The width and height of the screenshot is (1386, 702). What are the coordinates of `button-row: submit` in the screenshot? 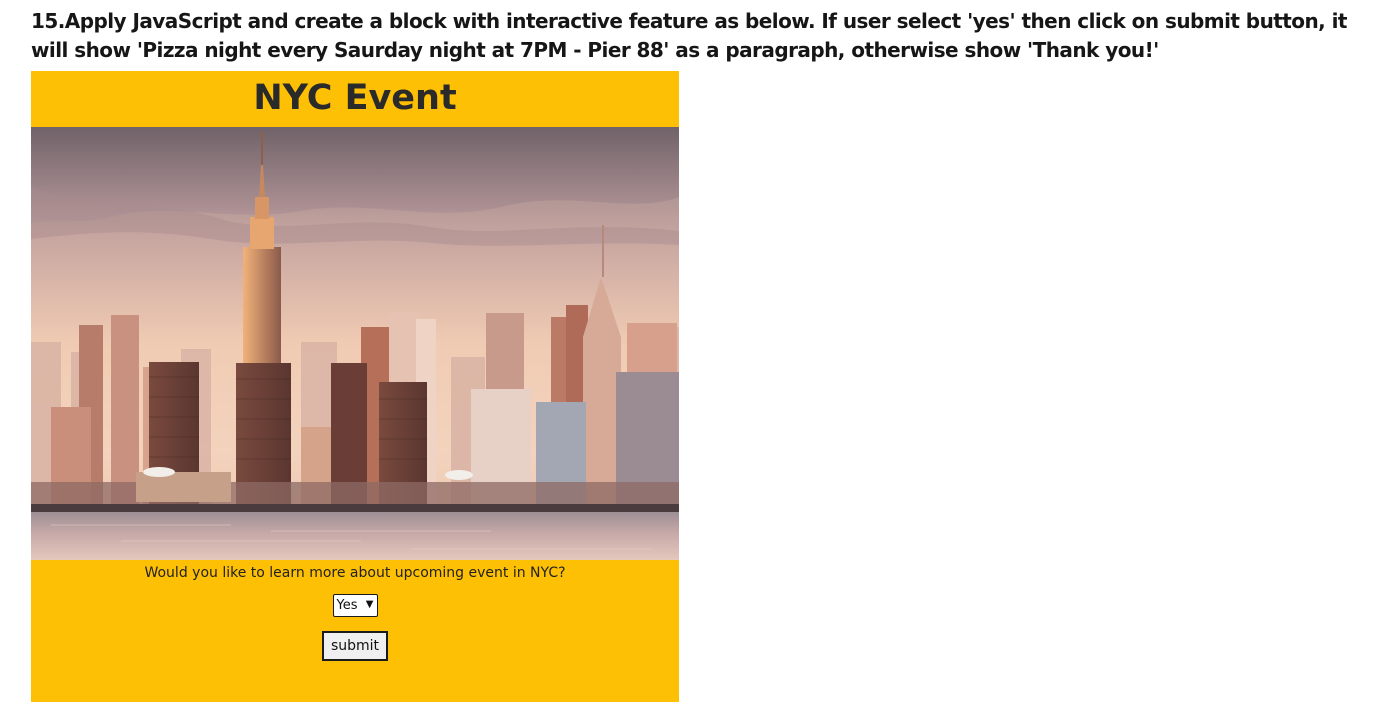 It's located at (355, 646).